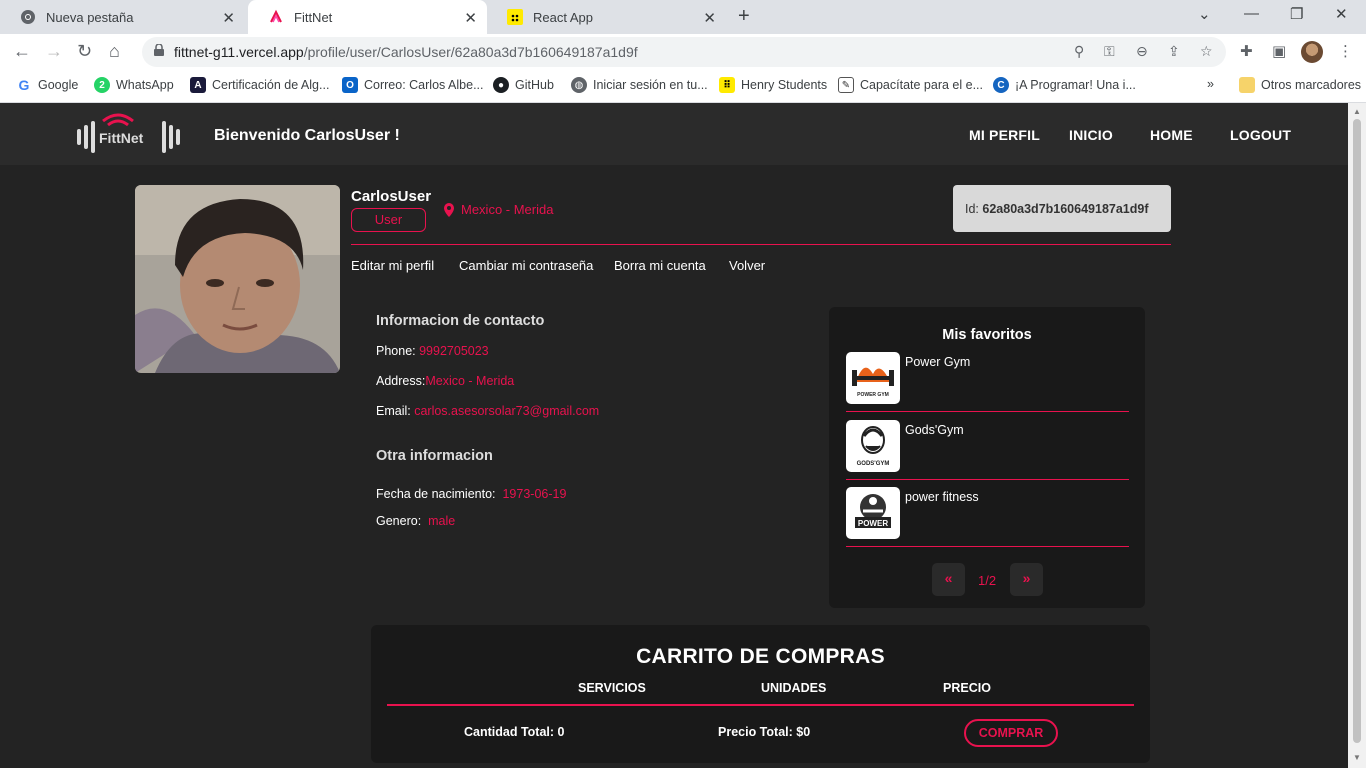 The image size is (1366, 768). I want to click on buy-button: COMPRAR, so click(1011, 733).